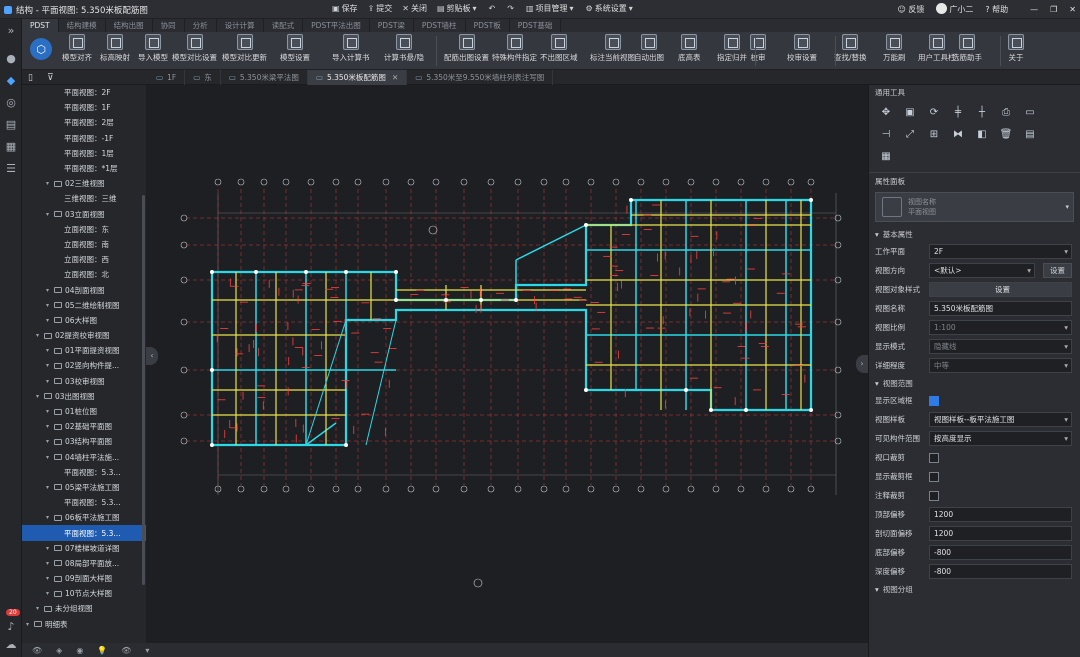  What do you see at coordinates (1000, 438) in the screenshot?
I see `property-select: 按高度显示 ▾` at bounding box center [1000, 438].